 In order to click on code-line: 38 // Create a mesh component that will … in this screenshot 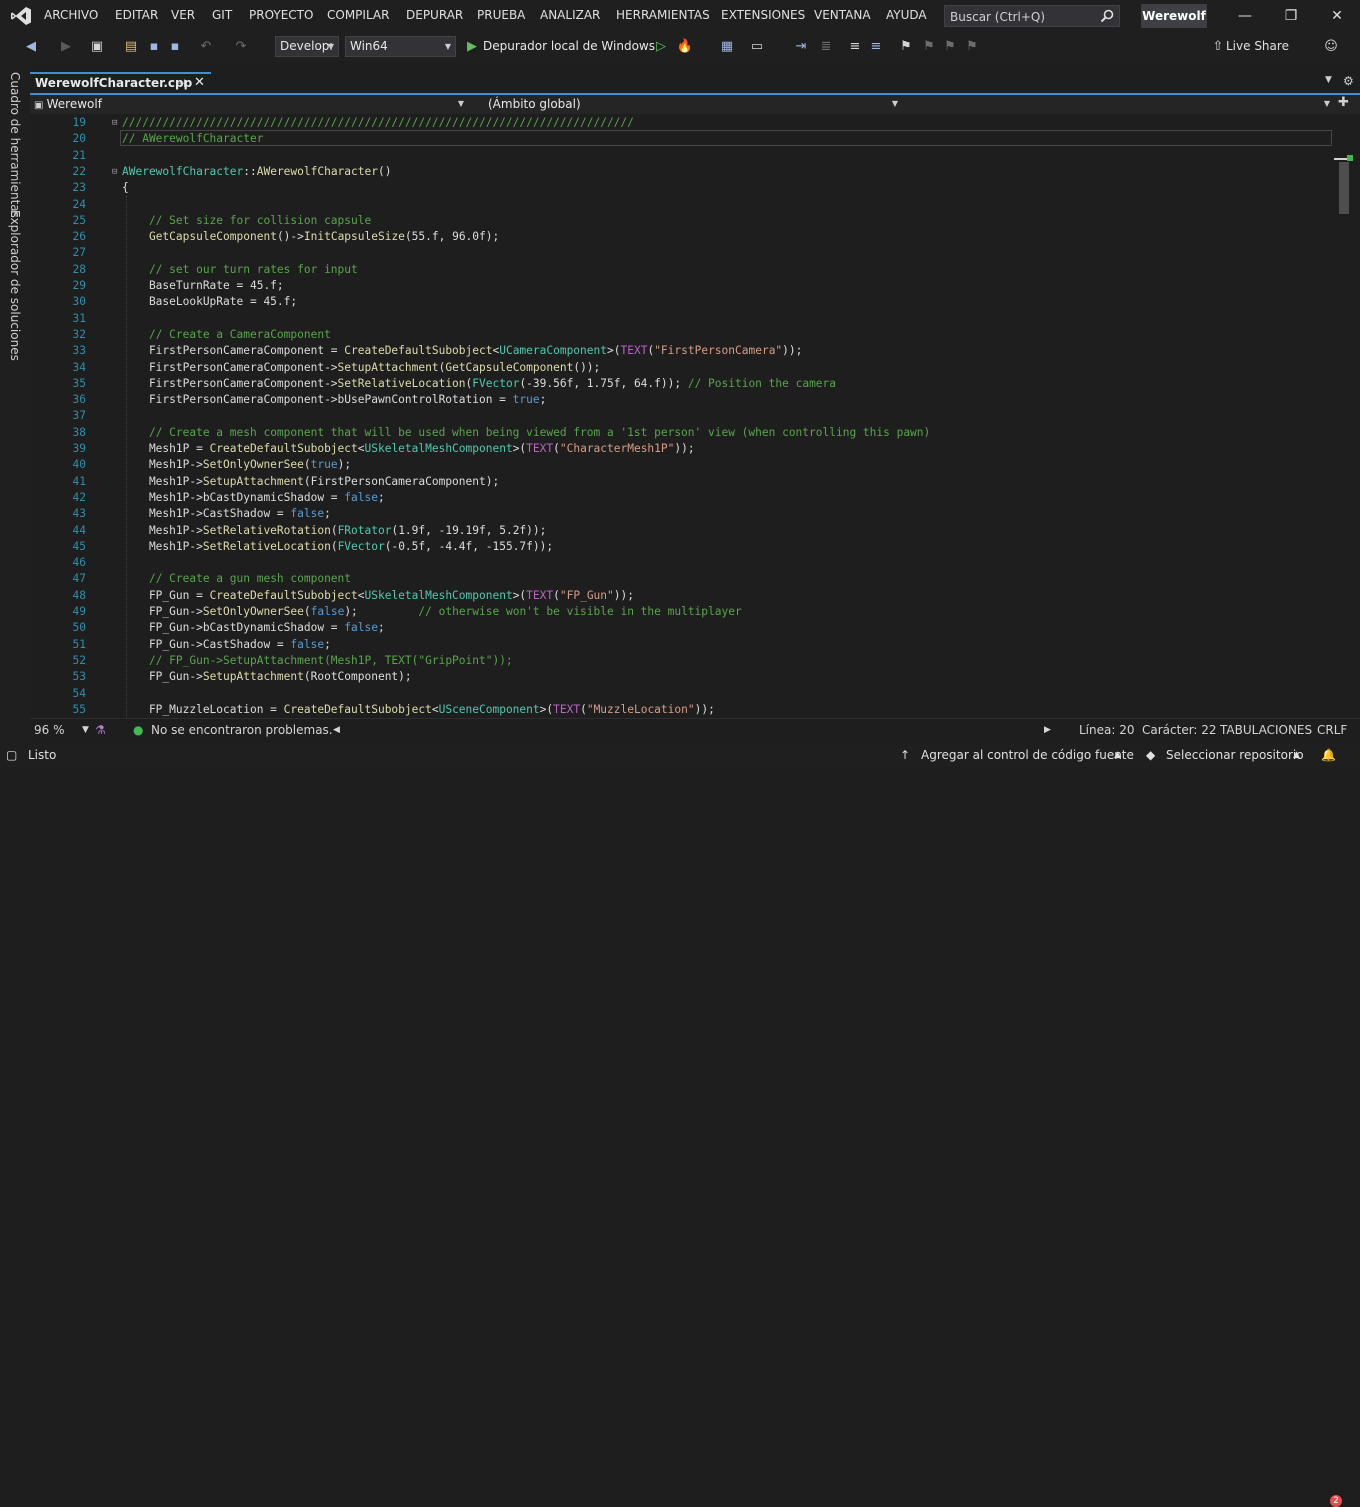, I will do `click(680, 433)`.